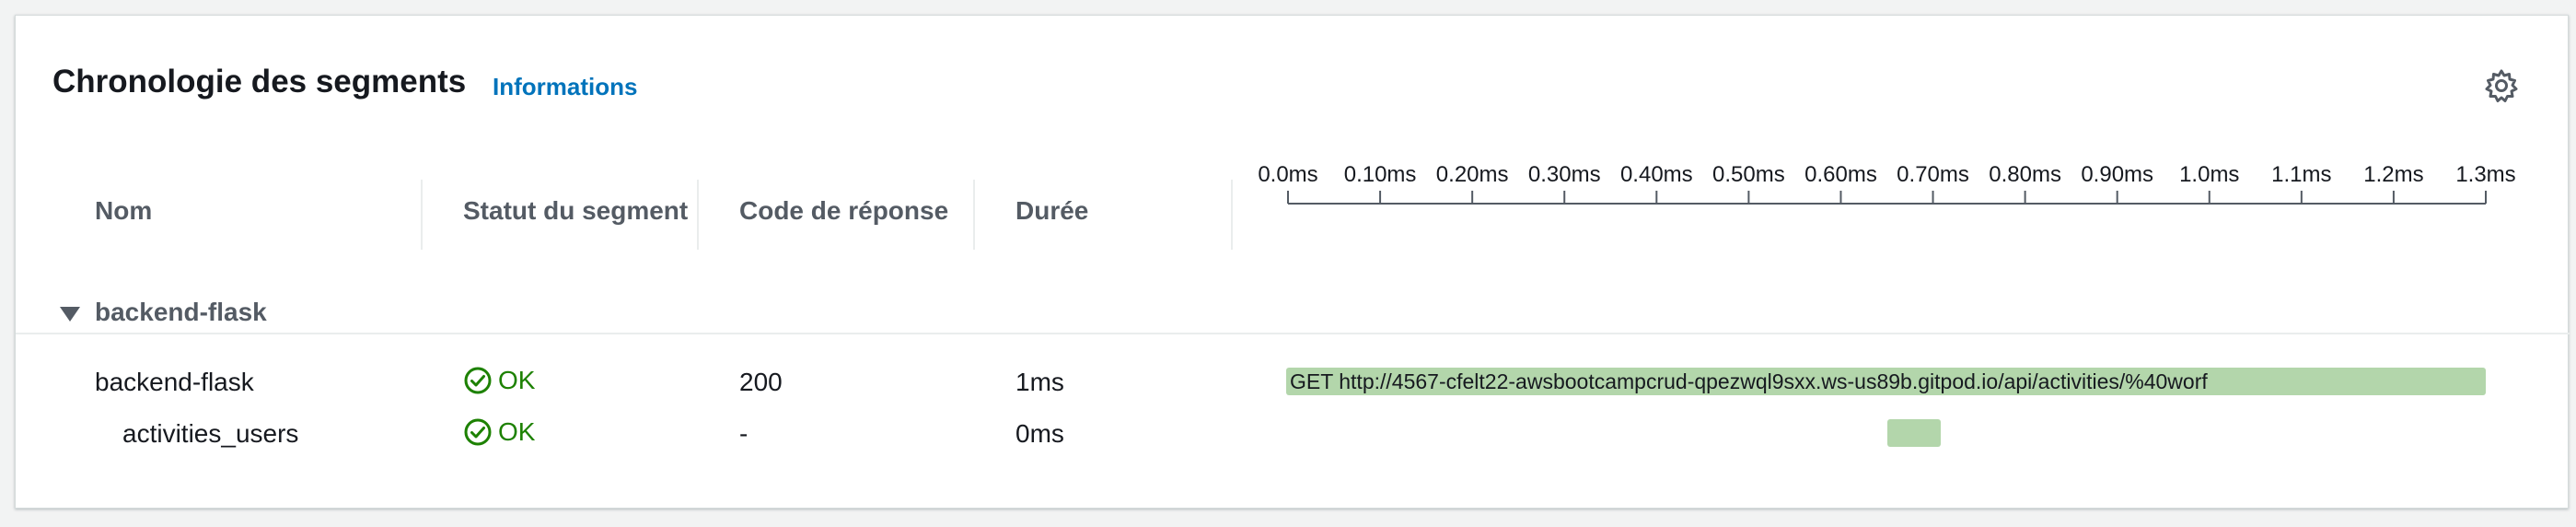  What do you see at coordinates (576, 211) in the screenshot?
I see `column-header-status: Statut du segment` at bounding box center [576, 211].